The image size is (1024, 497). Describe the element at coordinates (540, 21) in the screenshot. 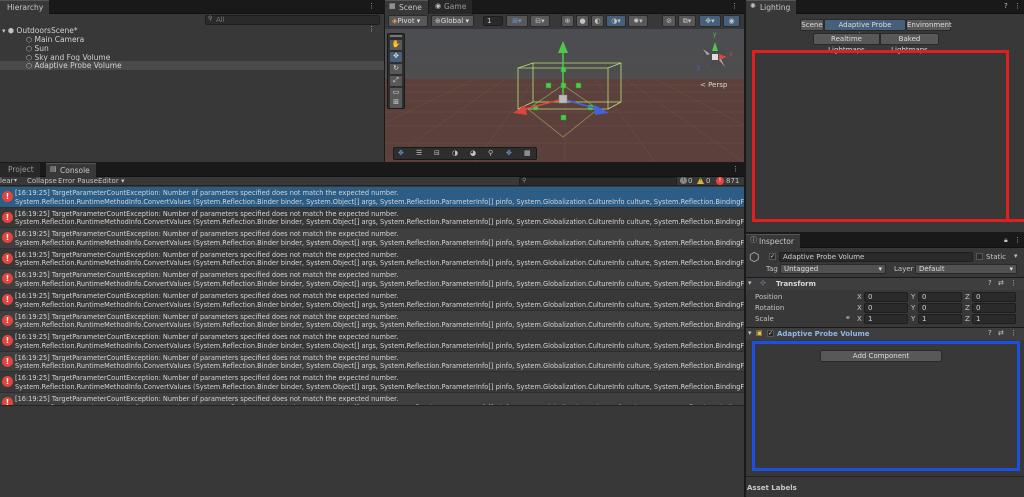

I see `incremental-snap-button: ⊟▾` at that location.